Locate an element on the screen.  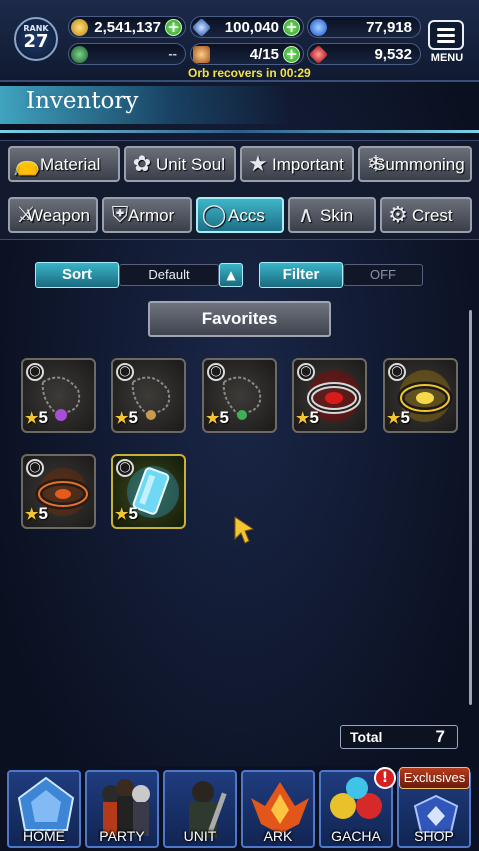
nav-label: HOME is located at coordinates (44, 836).